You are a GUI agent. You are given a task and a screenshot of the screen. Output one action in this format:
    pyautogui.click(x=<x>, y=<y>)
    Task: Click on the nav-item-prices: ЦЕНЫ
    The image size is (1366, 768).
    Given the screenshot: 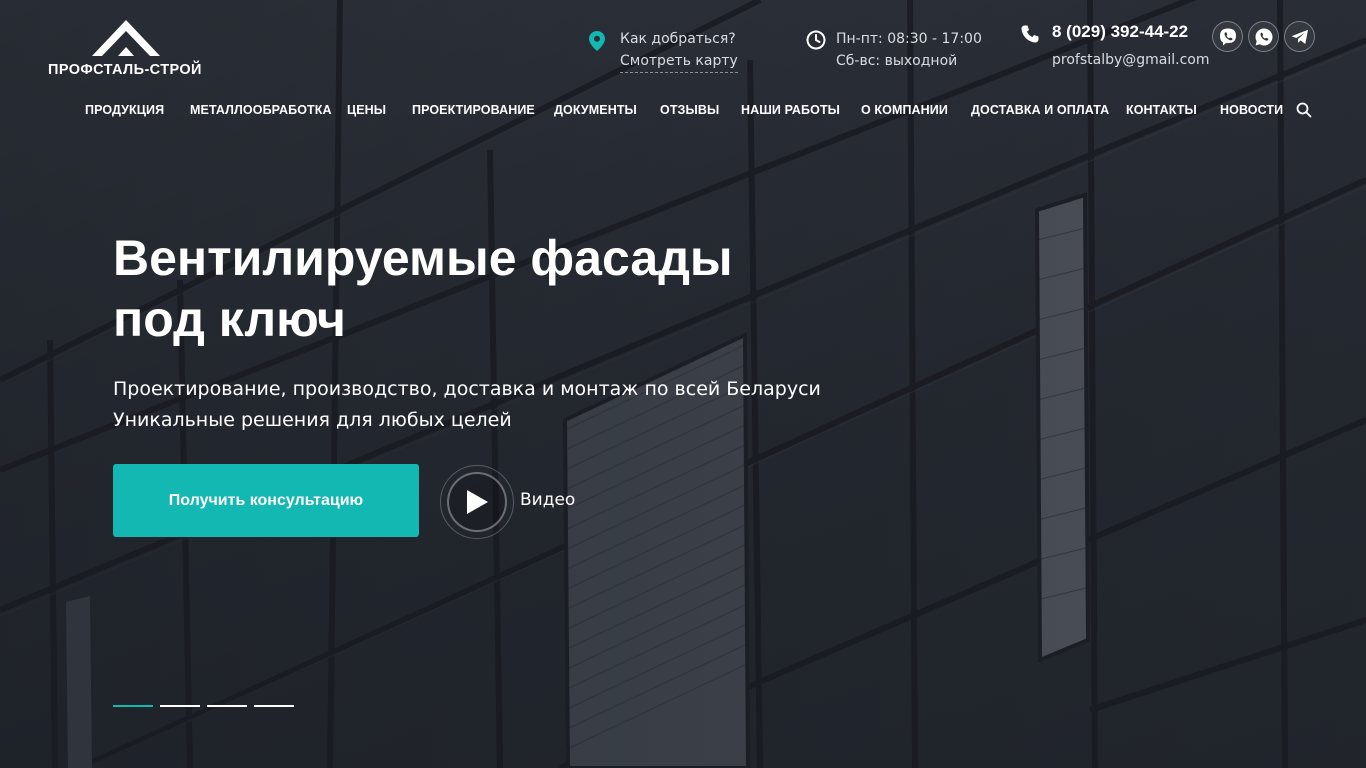 What is the action you would take?
    pyautogui.click(x=366, y=110)
    